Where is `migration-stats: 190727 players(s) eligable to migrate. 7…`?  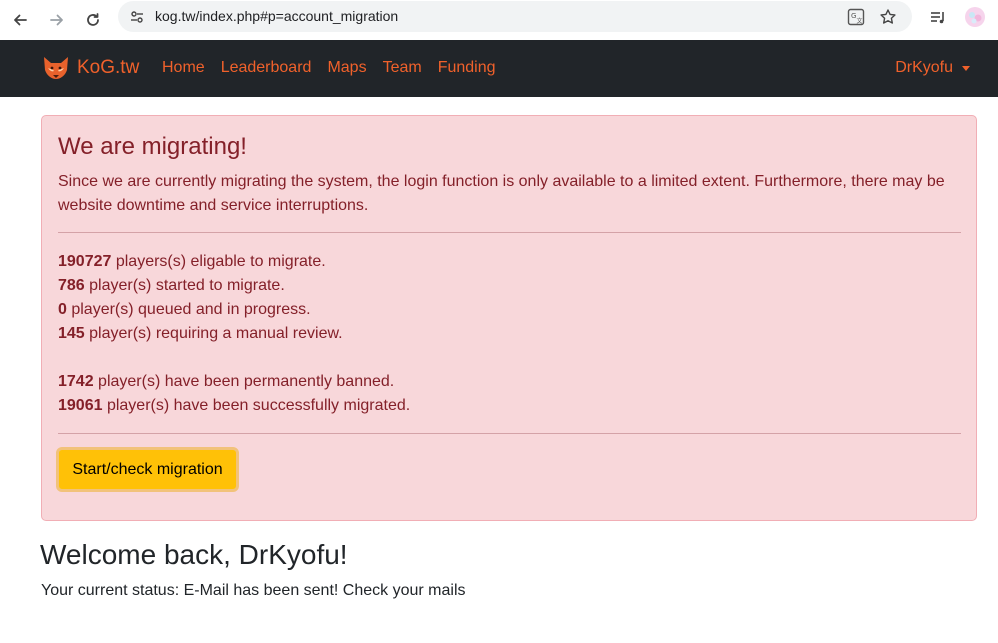
migration-stats: 190727 players(s) eligable to migrate. 7… is located at coordinates (234, 334).